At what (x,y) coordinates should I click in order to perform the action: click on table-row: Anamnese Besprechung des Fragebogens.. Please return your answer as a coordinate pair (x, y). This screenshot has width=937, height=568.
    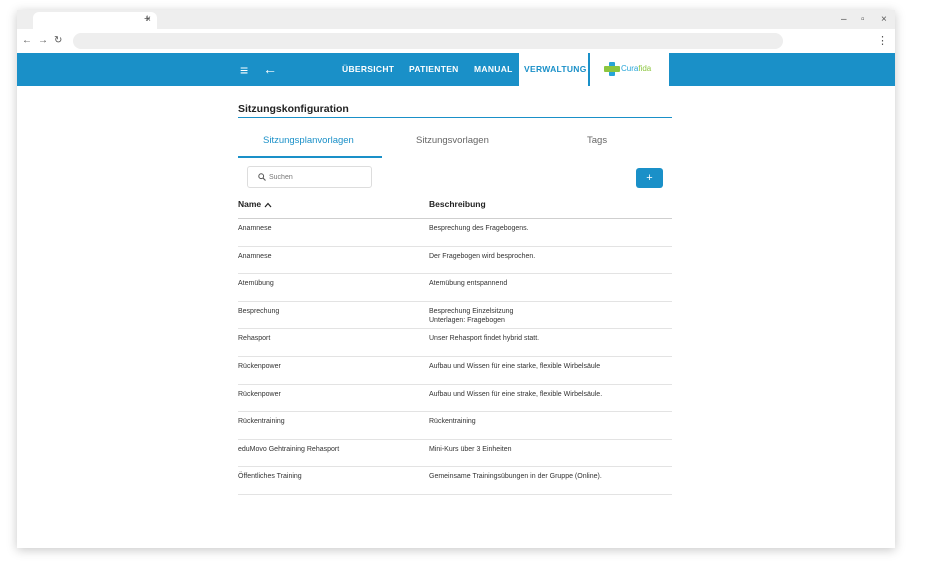
    Looking at the image, I should click on (455, 233).